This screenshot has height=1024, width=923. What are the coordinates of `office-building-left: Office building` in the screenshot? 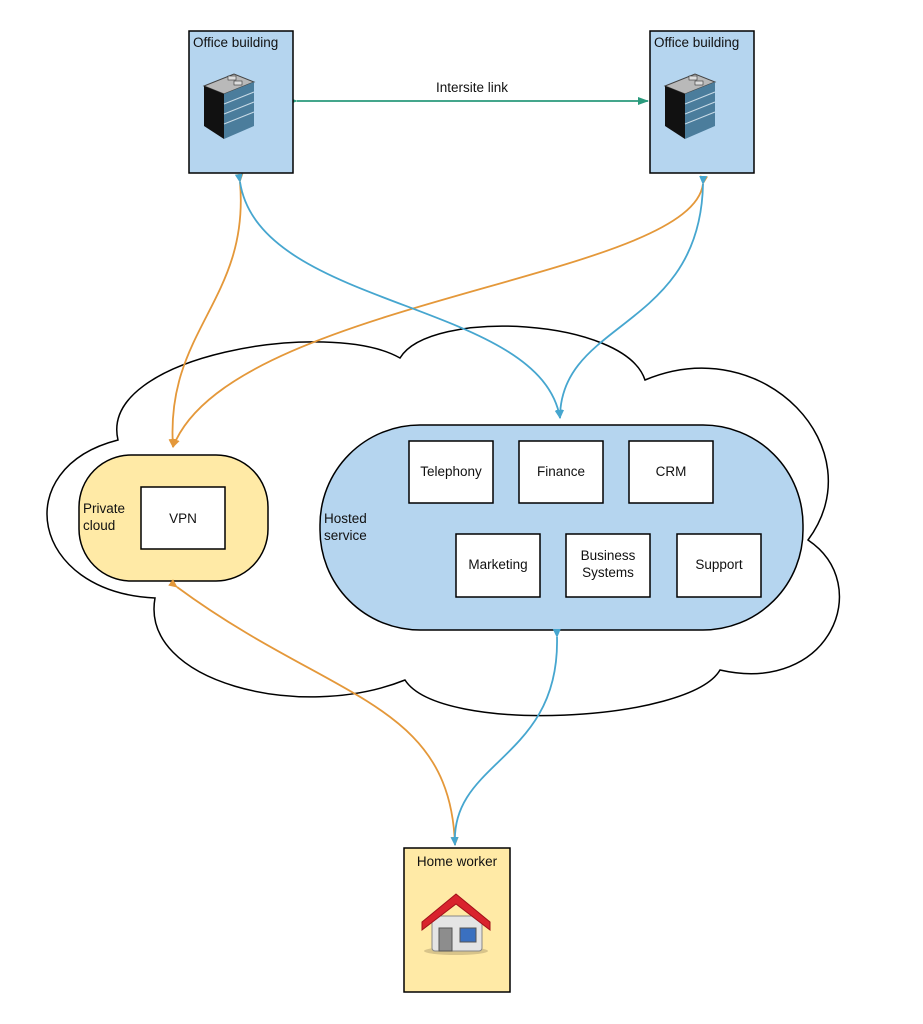 It's located at (241, 102).